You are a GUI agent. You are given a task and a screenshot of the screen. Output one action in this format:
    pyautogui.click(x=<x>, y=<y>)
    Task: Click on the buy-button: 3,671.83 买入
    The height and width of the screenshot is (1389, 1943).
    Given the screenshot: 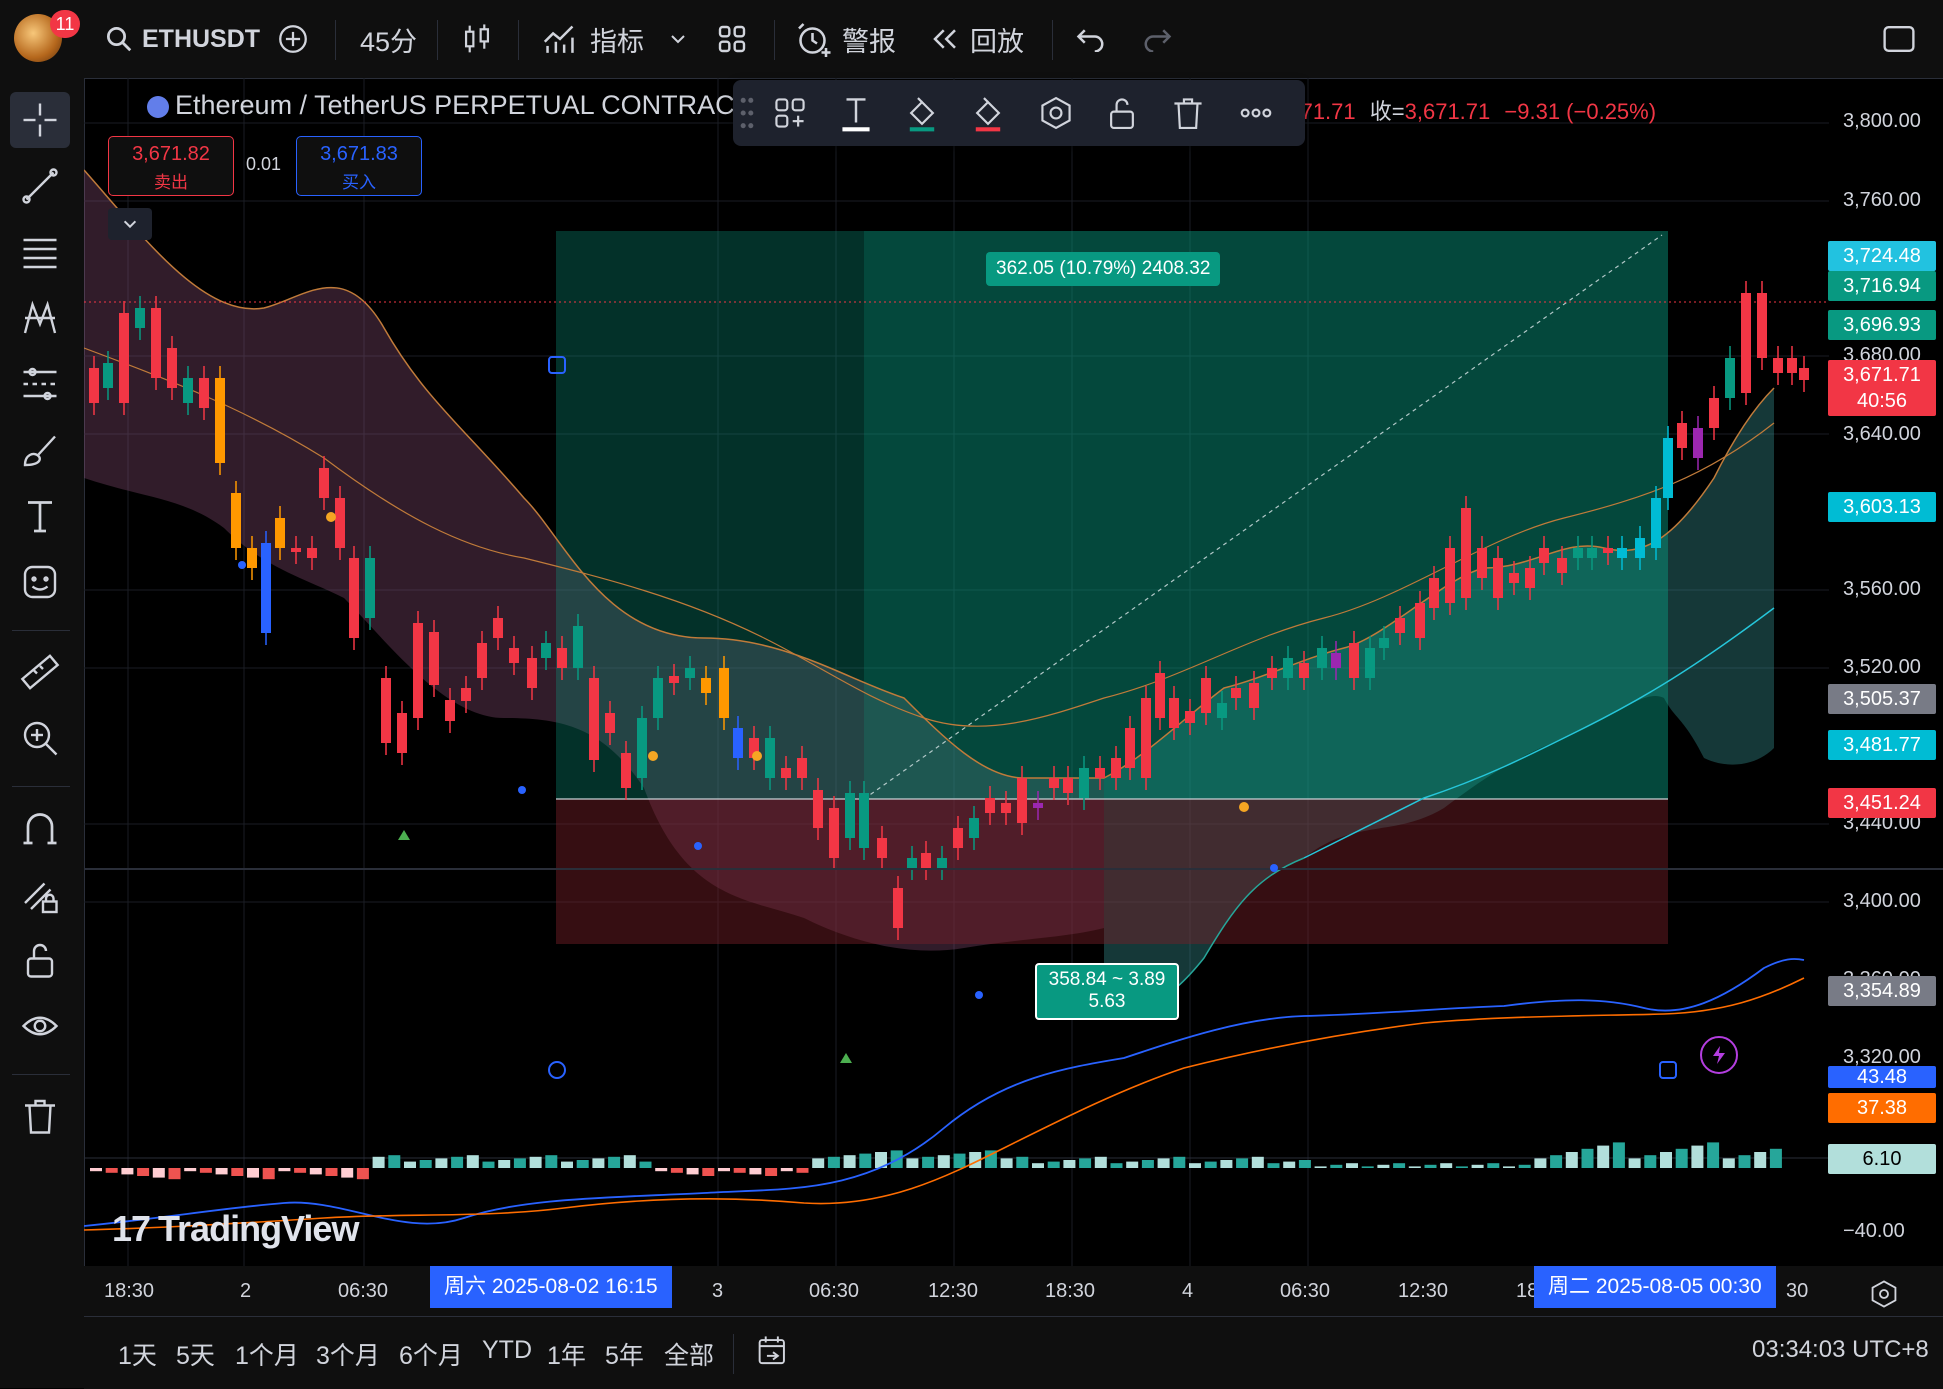 What is the action you would take?
    pyautogui.click(x=359, y=166)
    